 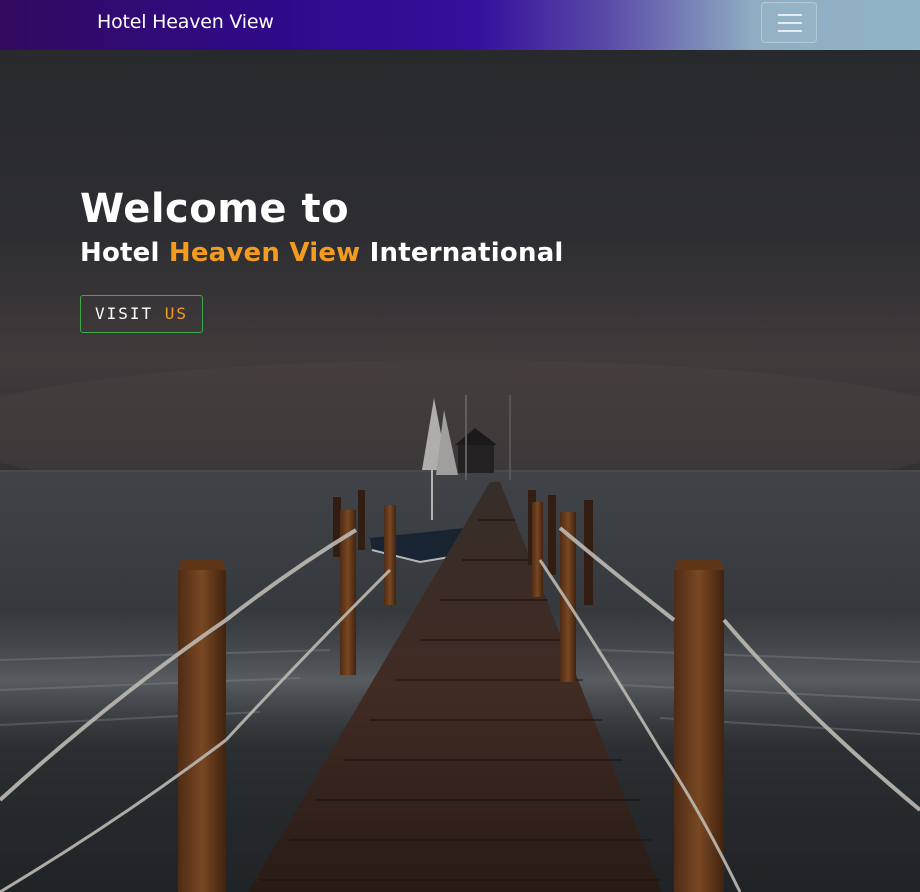 What do you see at coordinates (466, 253) in the screenshot?
I see `hotel-name-part2: International` at bounding box center [466, 253].